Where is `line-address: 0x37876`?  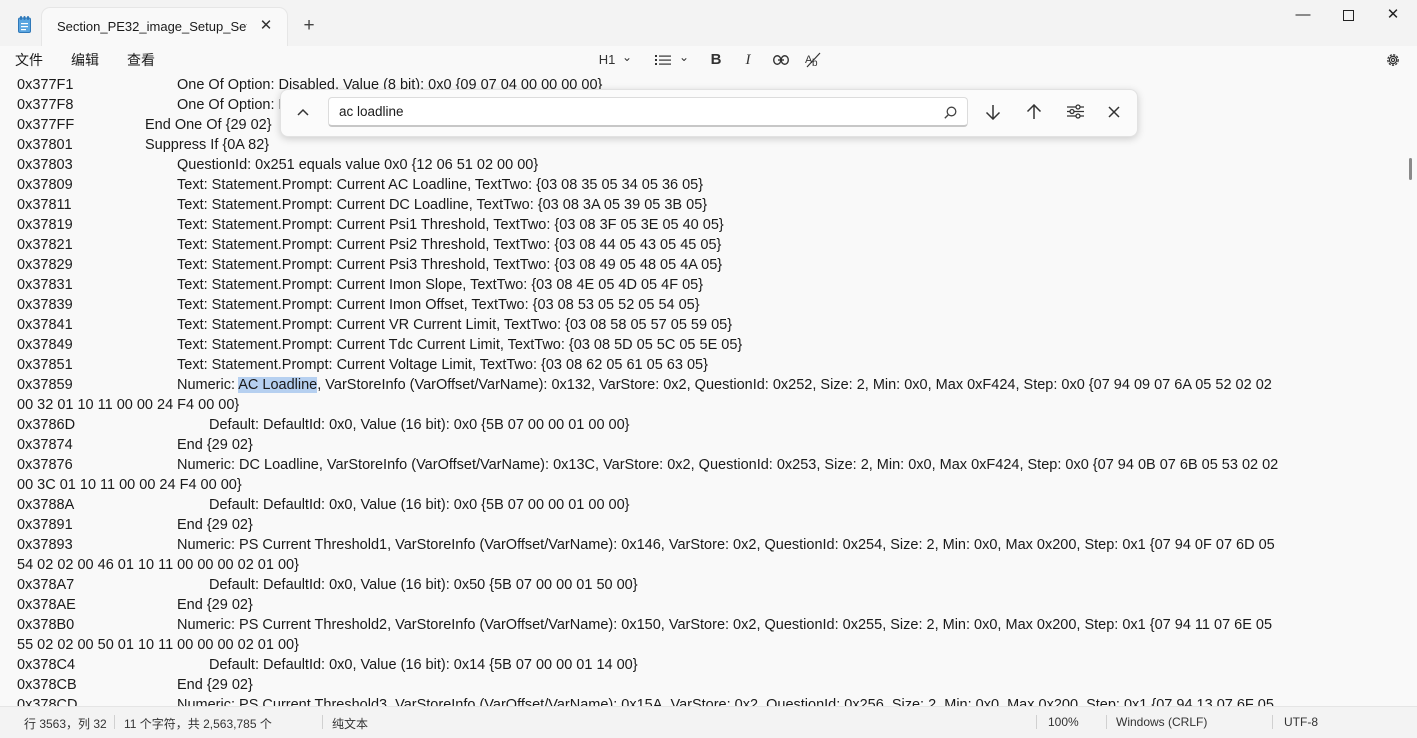 line-address: 0x37876 is located at coordinates (45, 465).